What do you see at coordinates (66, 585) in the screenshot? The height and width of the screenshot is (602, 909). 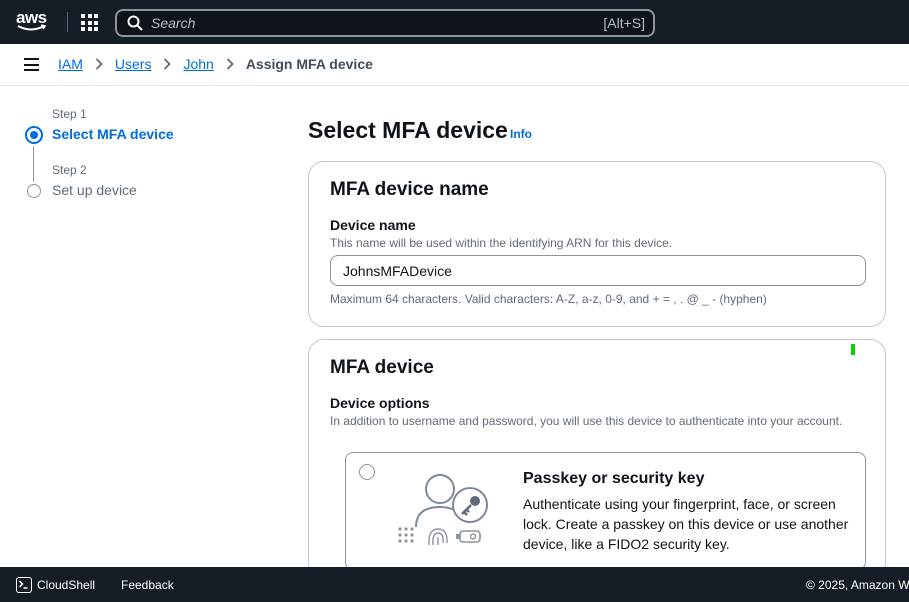 I see `cloudshell-link: CloudShell` at bounding box center [66, 585].